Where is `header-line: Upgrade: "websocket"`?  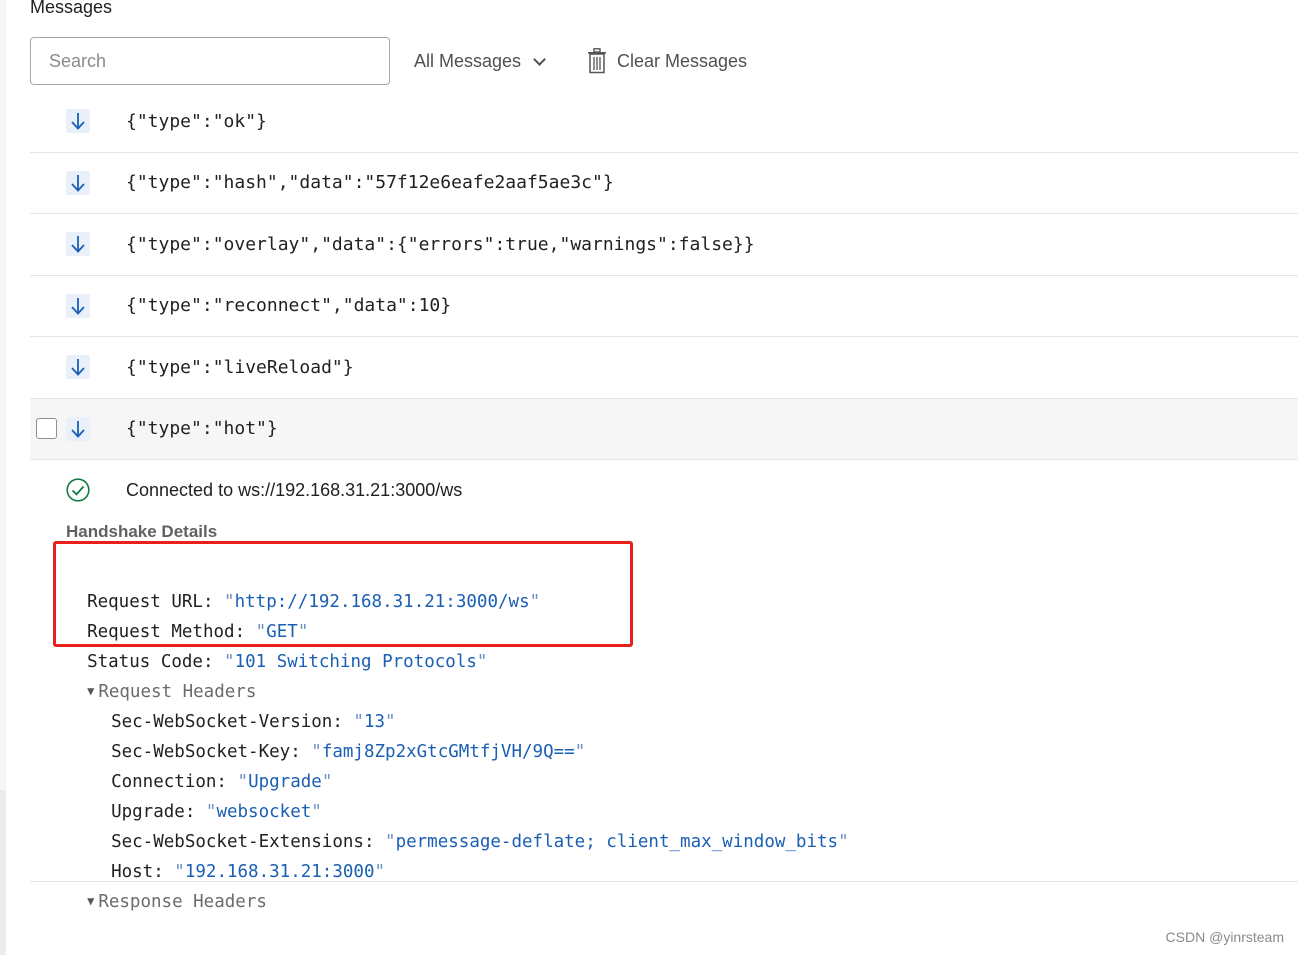 header-line: Upgrade: "websocket" is located at coordinates (216, 812).